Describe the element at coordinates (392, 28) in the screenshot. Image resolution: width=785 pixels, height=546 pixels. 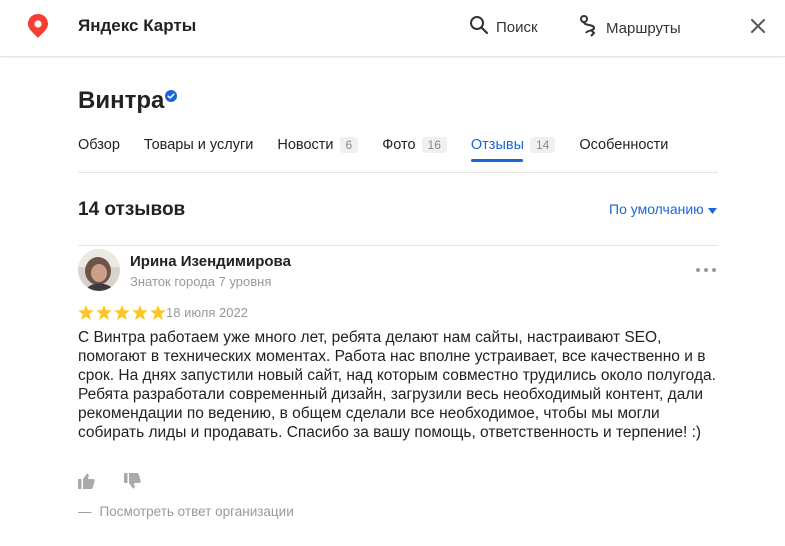
I see `top-bar: Яндекс Карты Поиск Маршруты` at that location.